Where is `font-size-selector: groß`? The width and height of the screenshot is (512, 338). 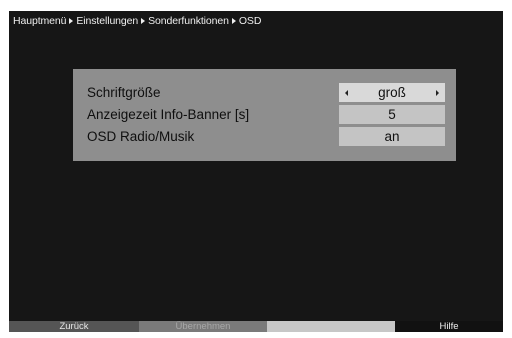 font-size-selector: groß is located at coordinates (392, 92).